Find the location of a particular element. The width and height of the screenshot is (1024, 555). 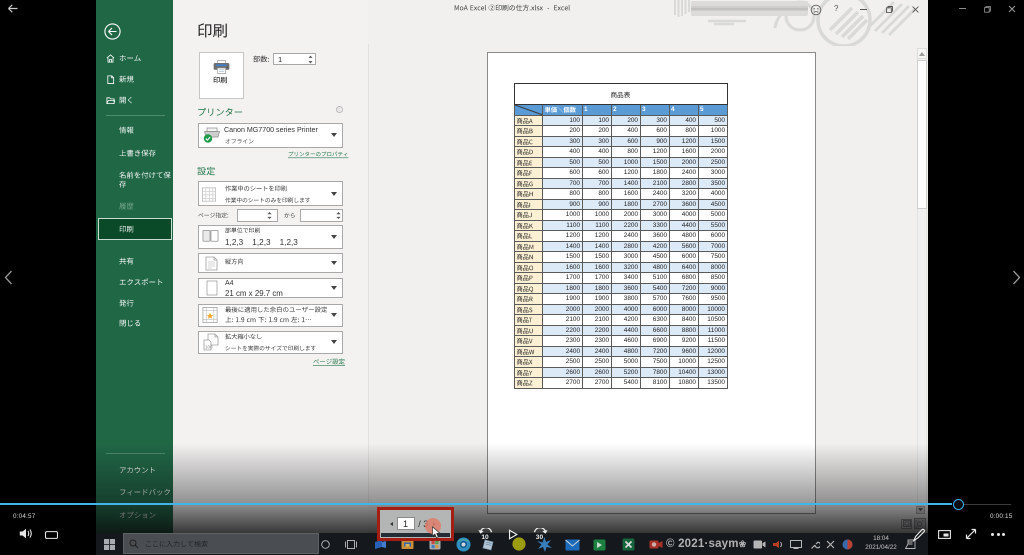

svg-text: 30 is located at coordinates (540, 537).